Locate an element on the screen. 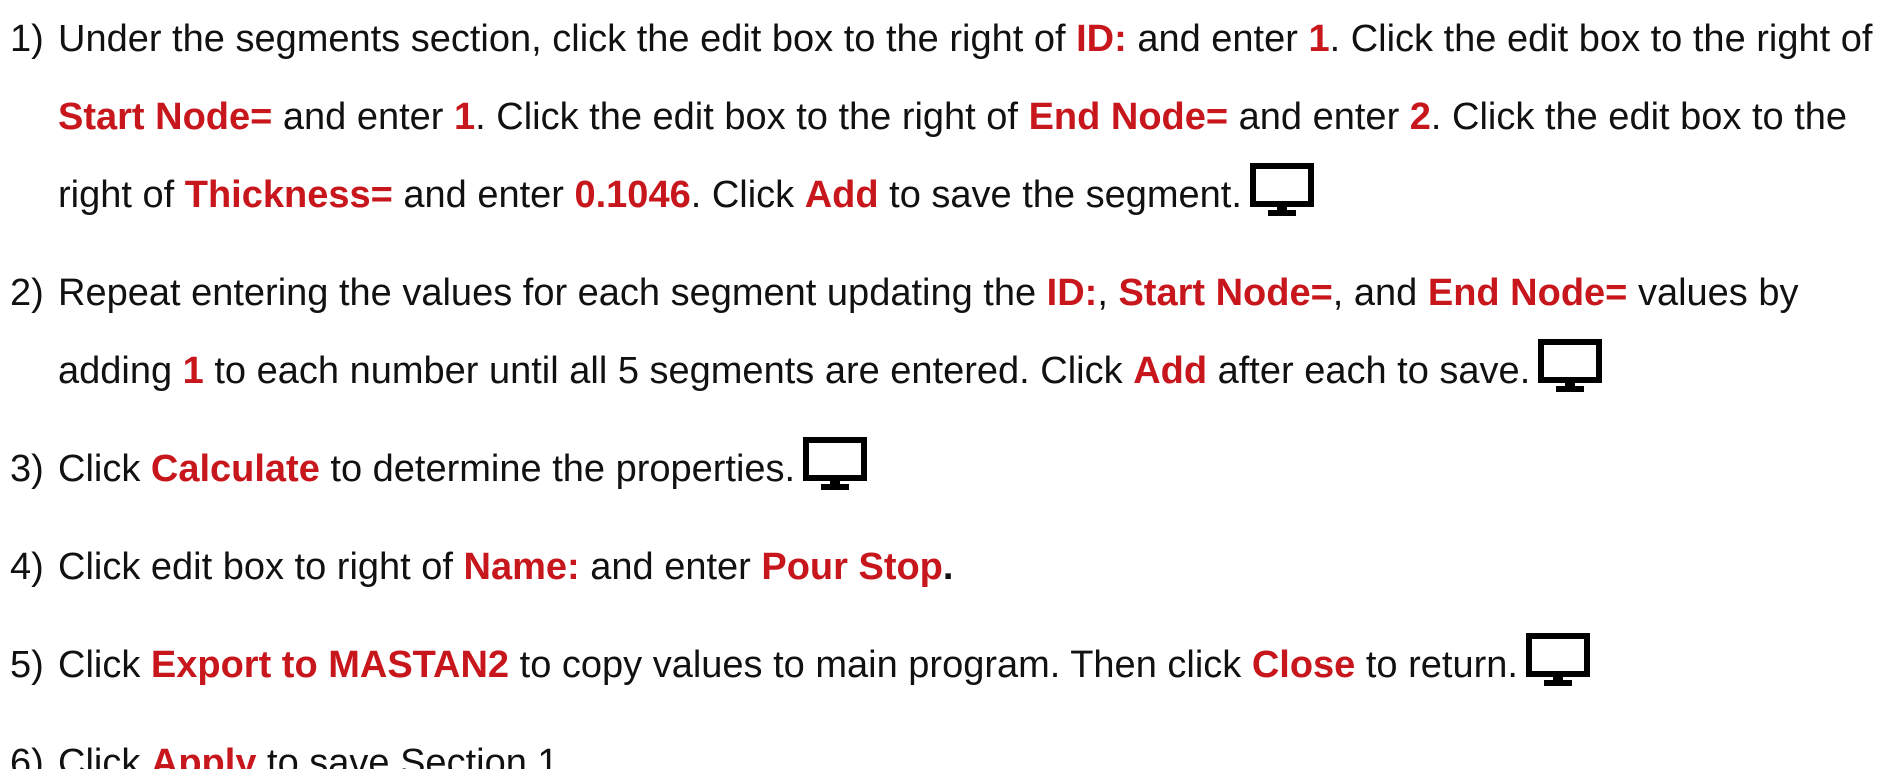  step-text: . is located at coordinates (948, 567).